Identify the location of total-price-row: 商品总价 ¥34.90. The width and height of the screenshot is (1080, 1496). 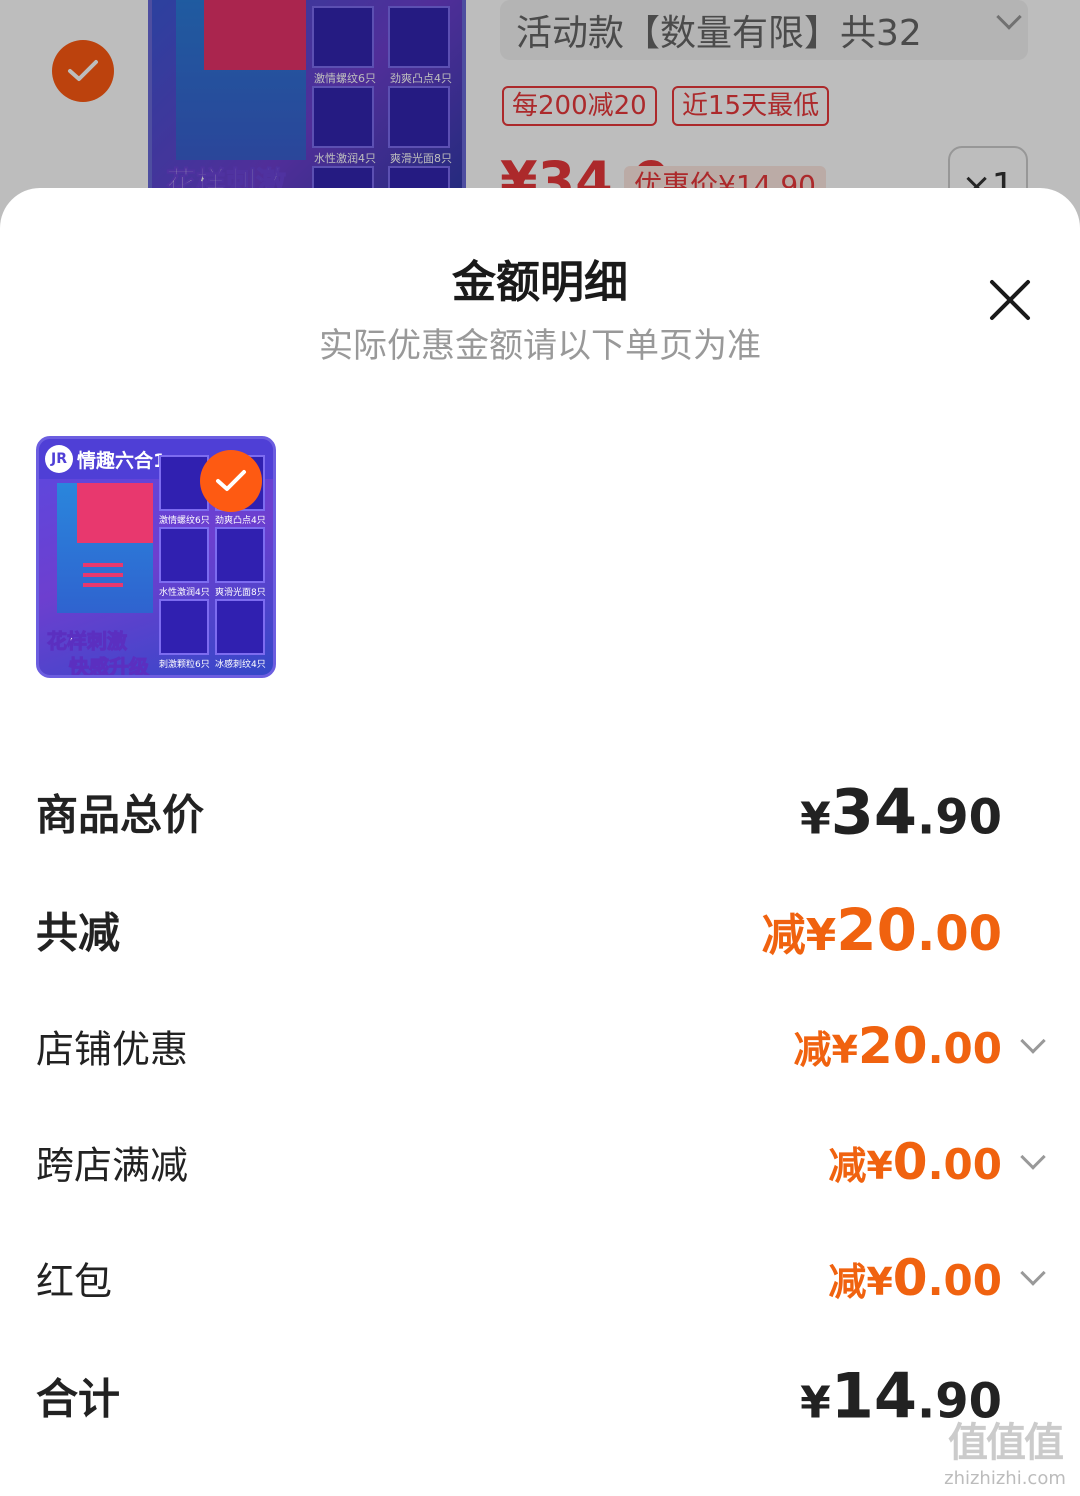
(540, 812).